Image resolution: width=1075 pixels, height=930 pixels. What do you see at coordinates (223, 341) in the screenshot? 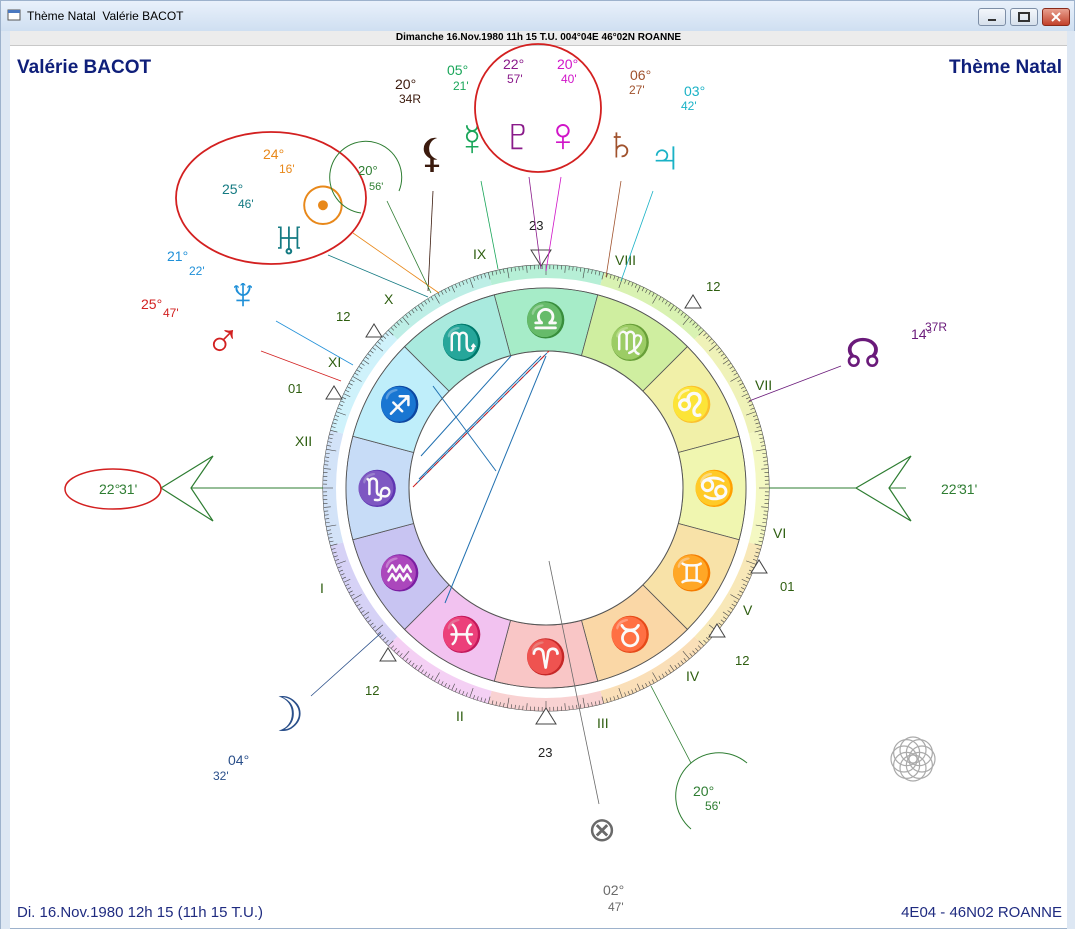
I see `mars-icon: ♂` at bounding box center [223, 341].